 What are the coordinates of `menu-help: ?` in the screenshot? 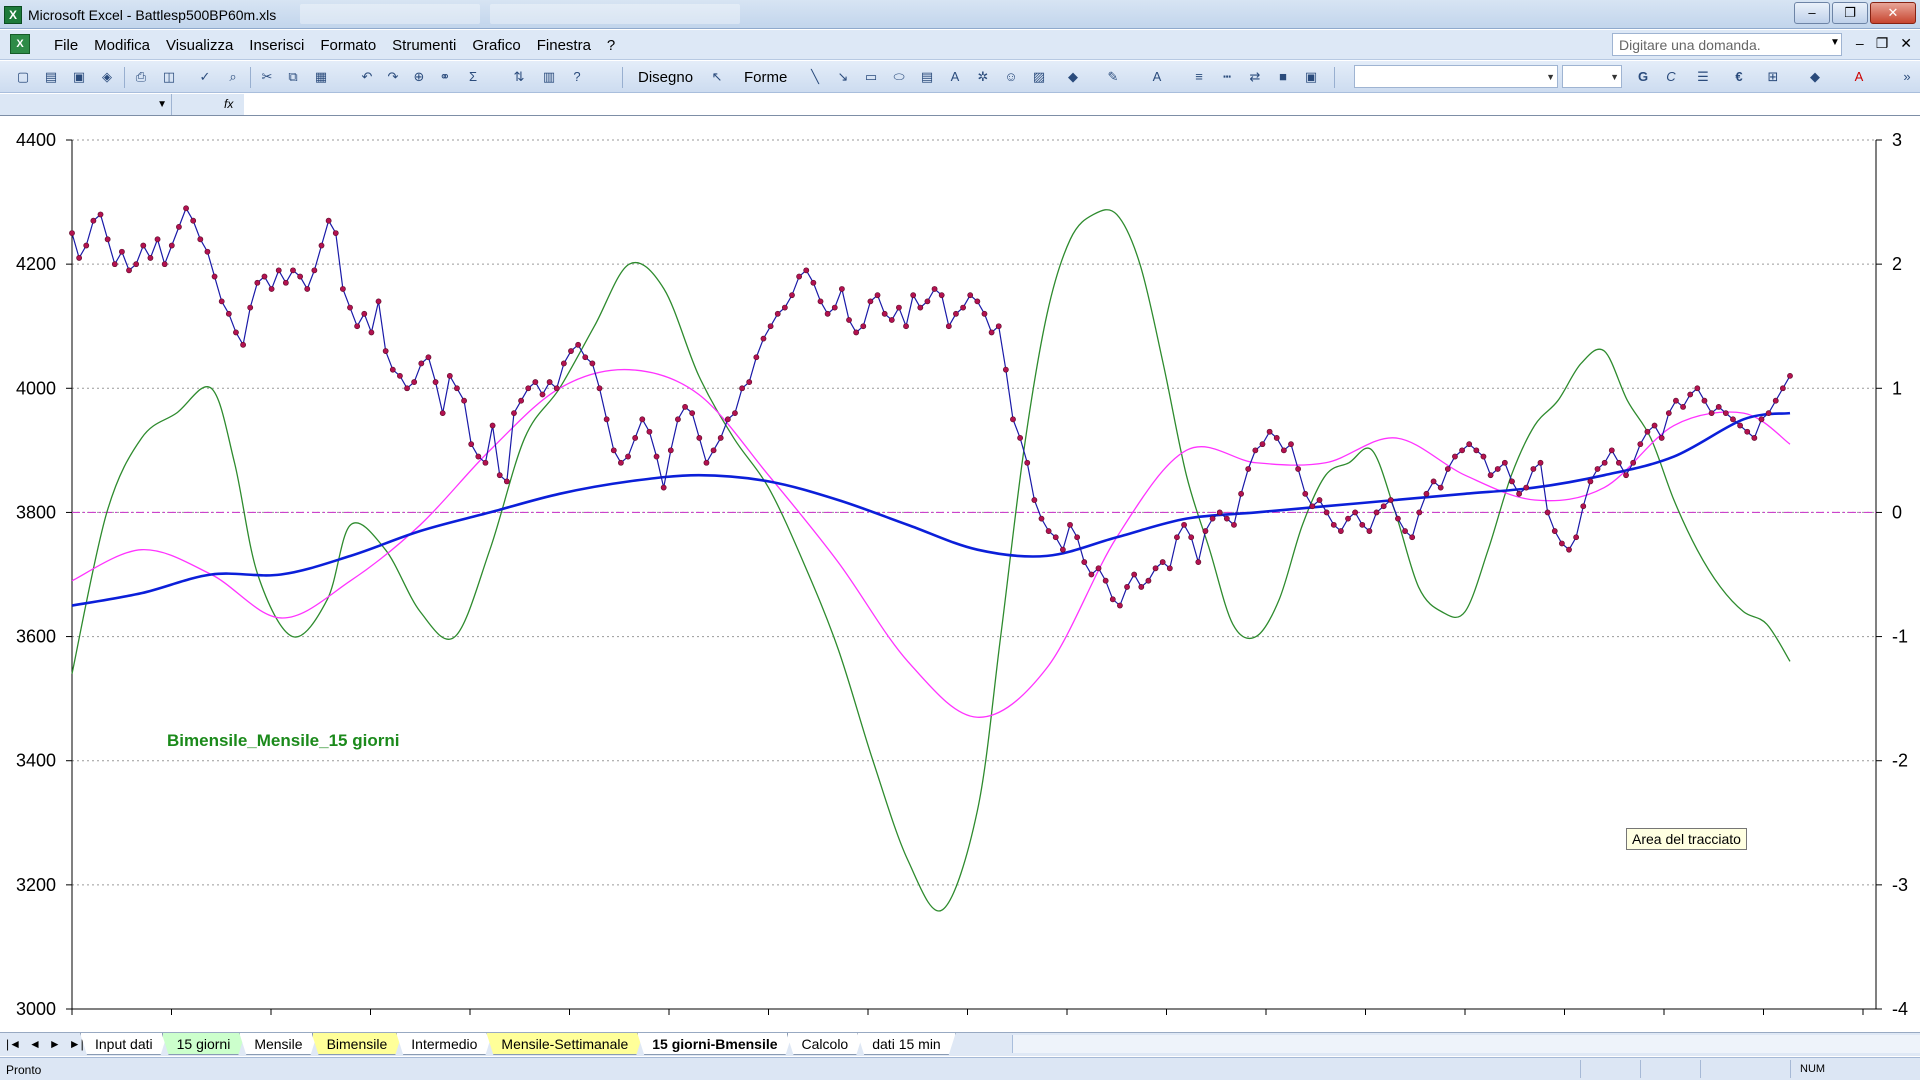 It's located at (611, 45).